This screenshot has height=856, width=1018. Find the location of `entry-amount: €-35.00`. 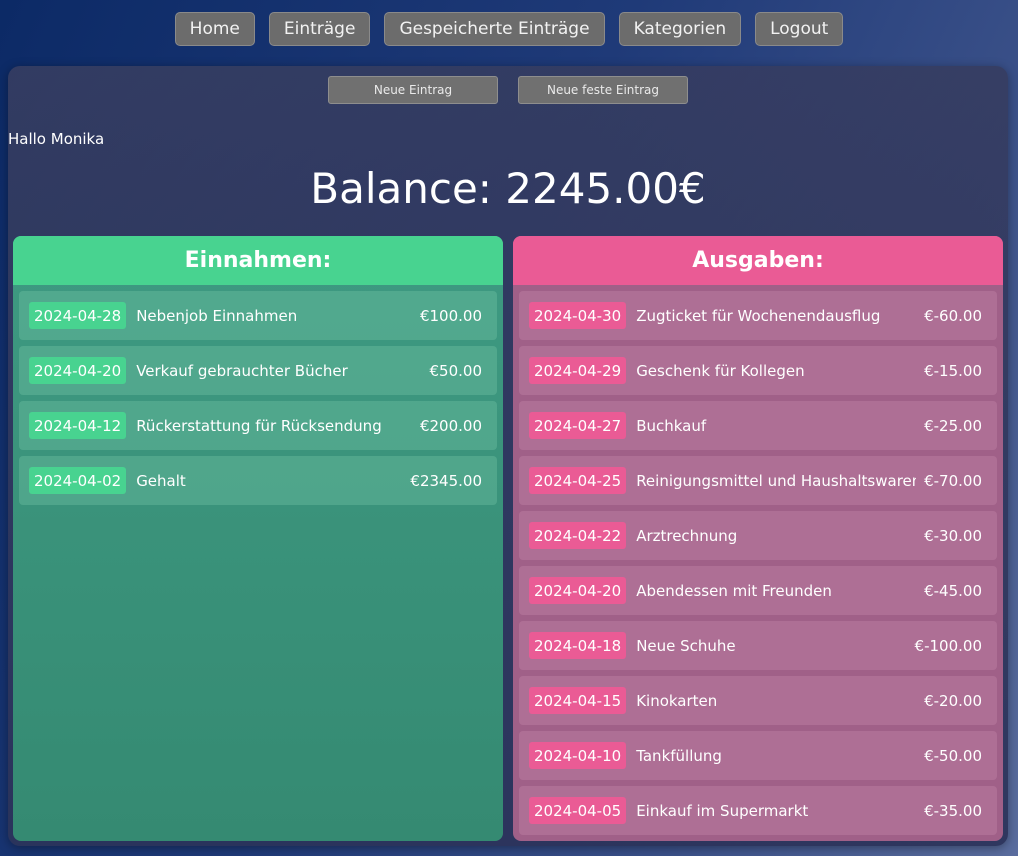

entry-amount: €-35.00 is located at coordinates (953, 810).